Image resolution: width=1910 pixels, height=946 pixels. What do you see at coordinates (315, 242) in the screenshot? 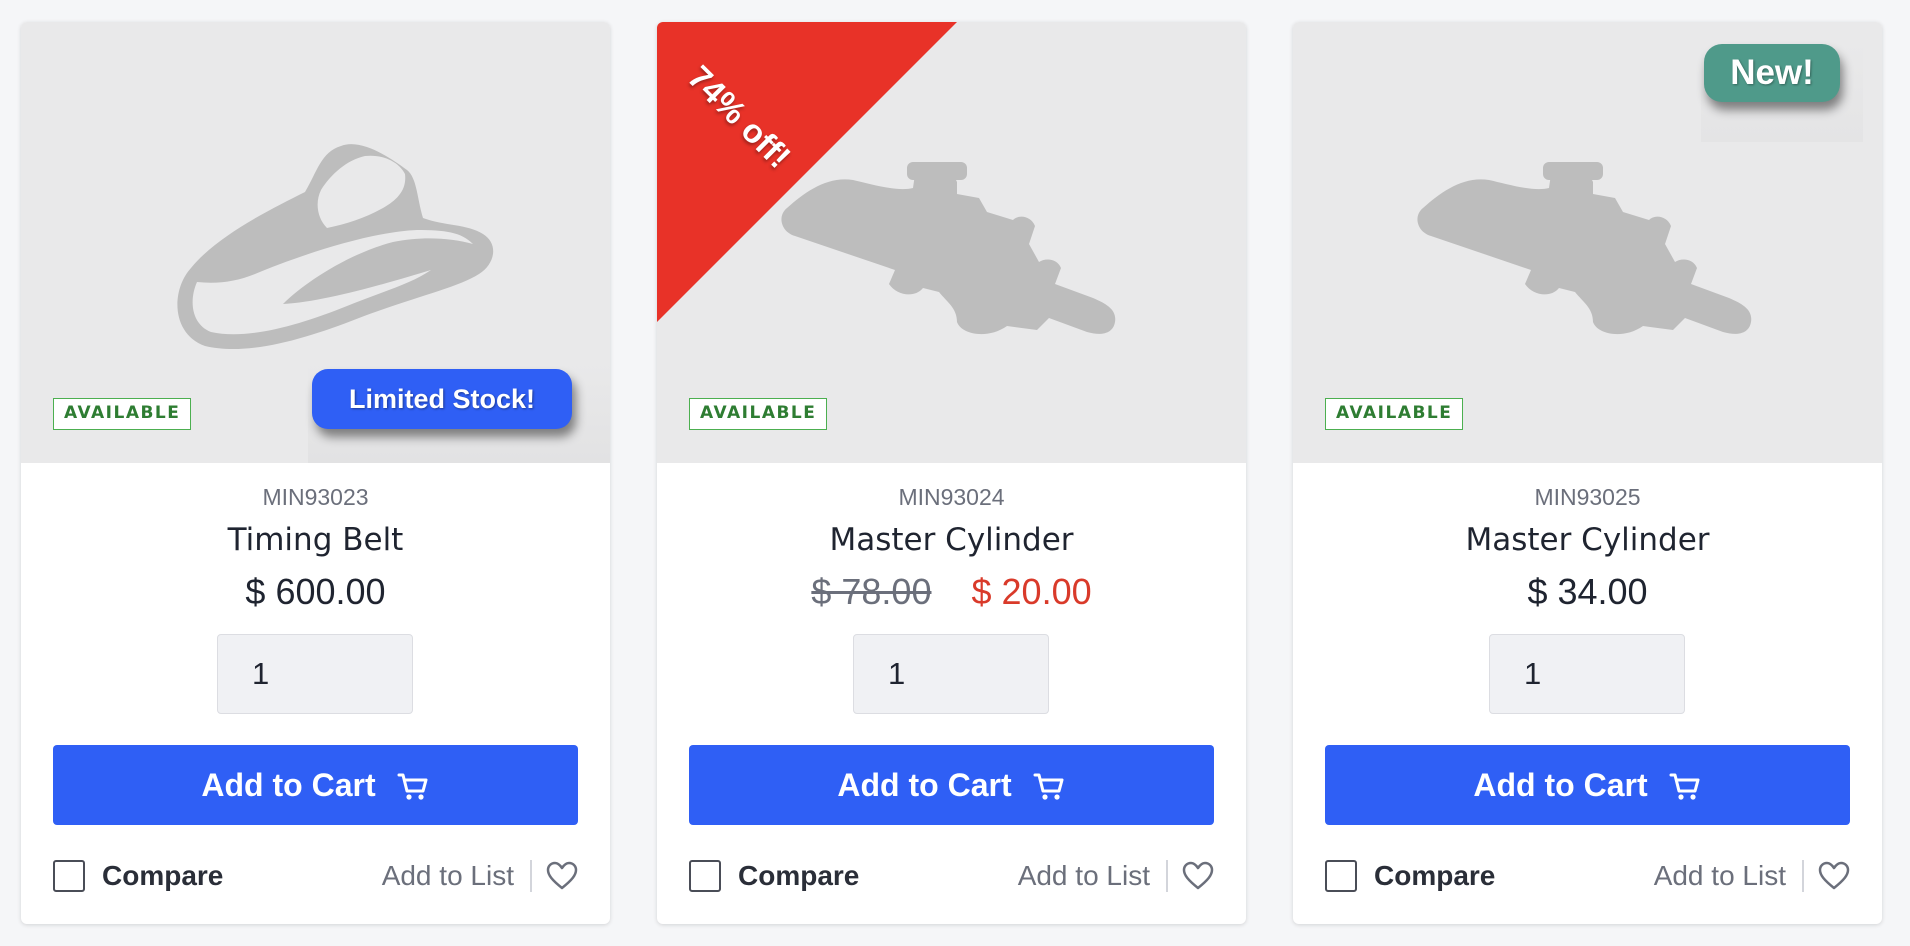
I see `product-image-area: AVAILABLE Limited Stock!` at bounding box center [315, 242].